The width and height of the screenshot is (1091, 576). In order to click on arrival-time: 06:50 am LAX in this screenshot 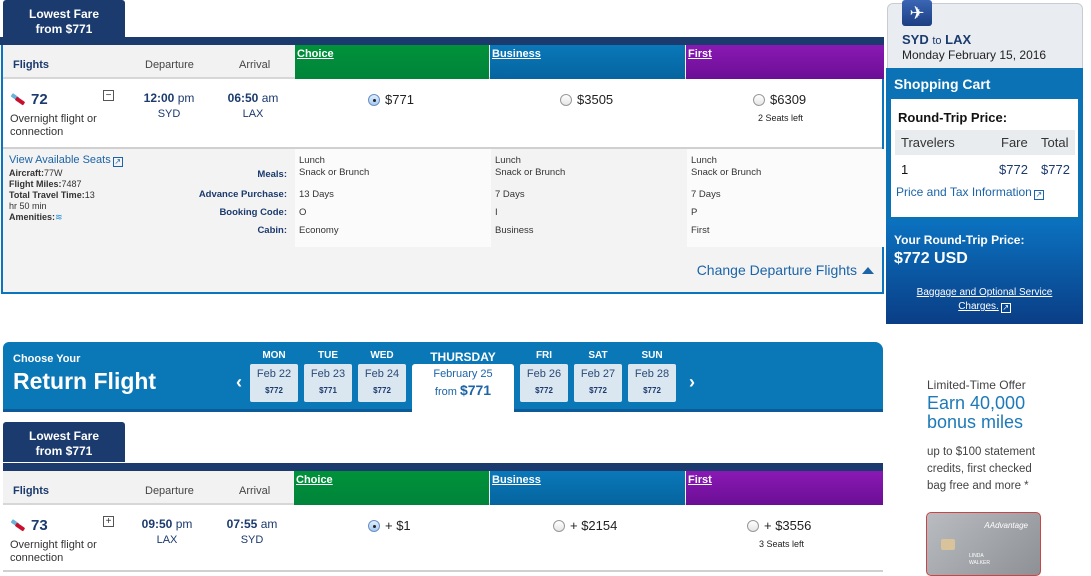, I will do `click(253, 105)`.